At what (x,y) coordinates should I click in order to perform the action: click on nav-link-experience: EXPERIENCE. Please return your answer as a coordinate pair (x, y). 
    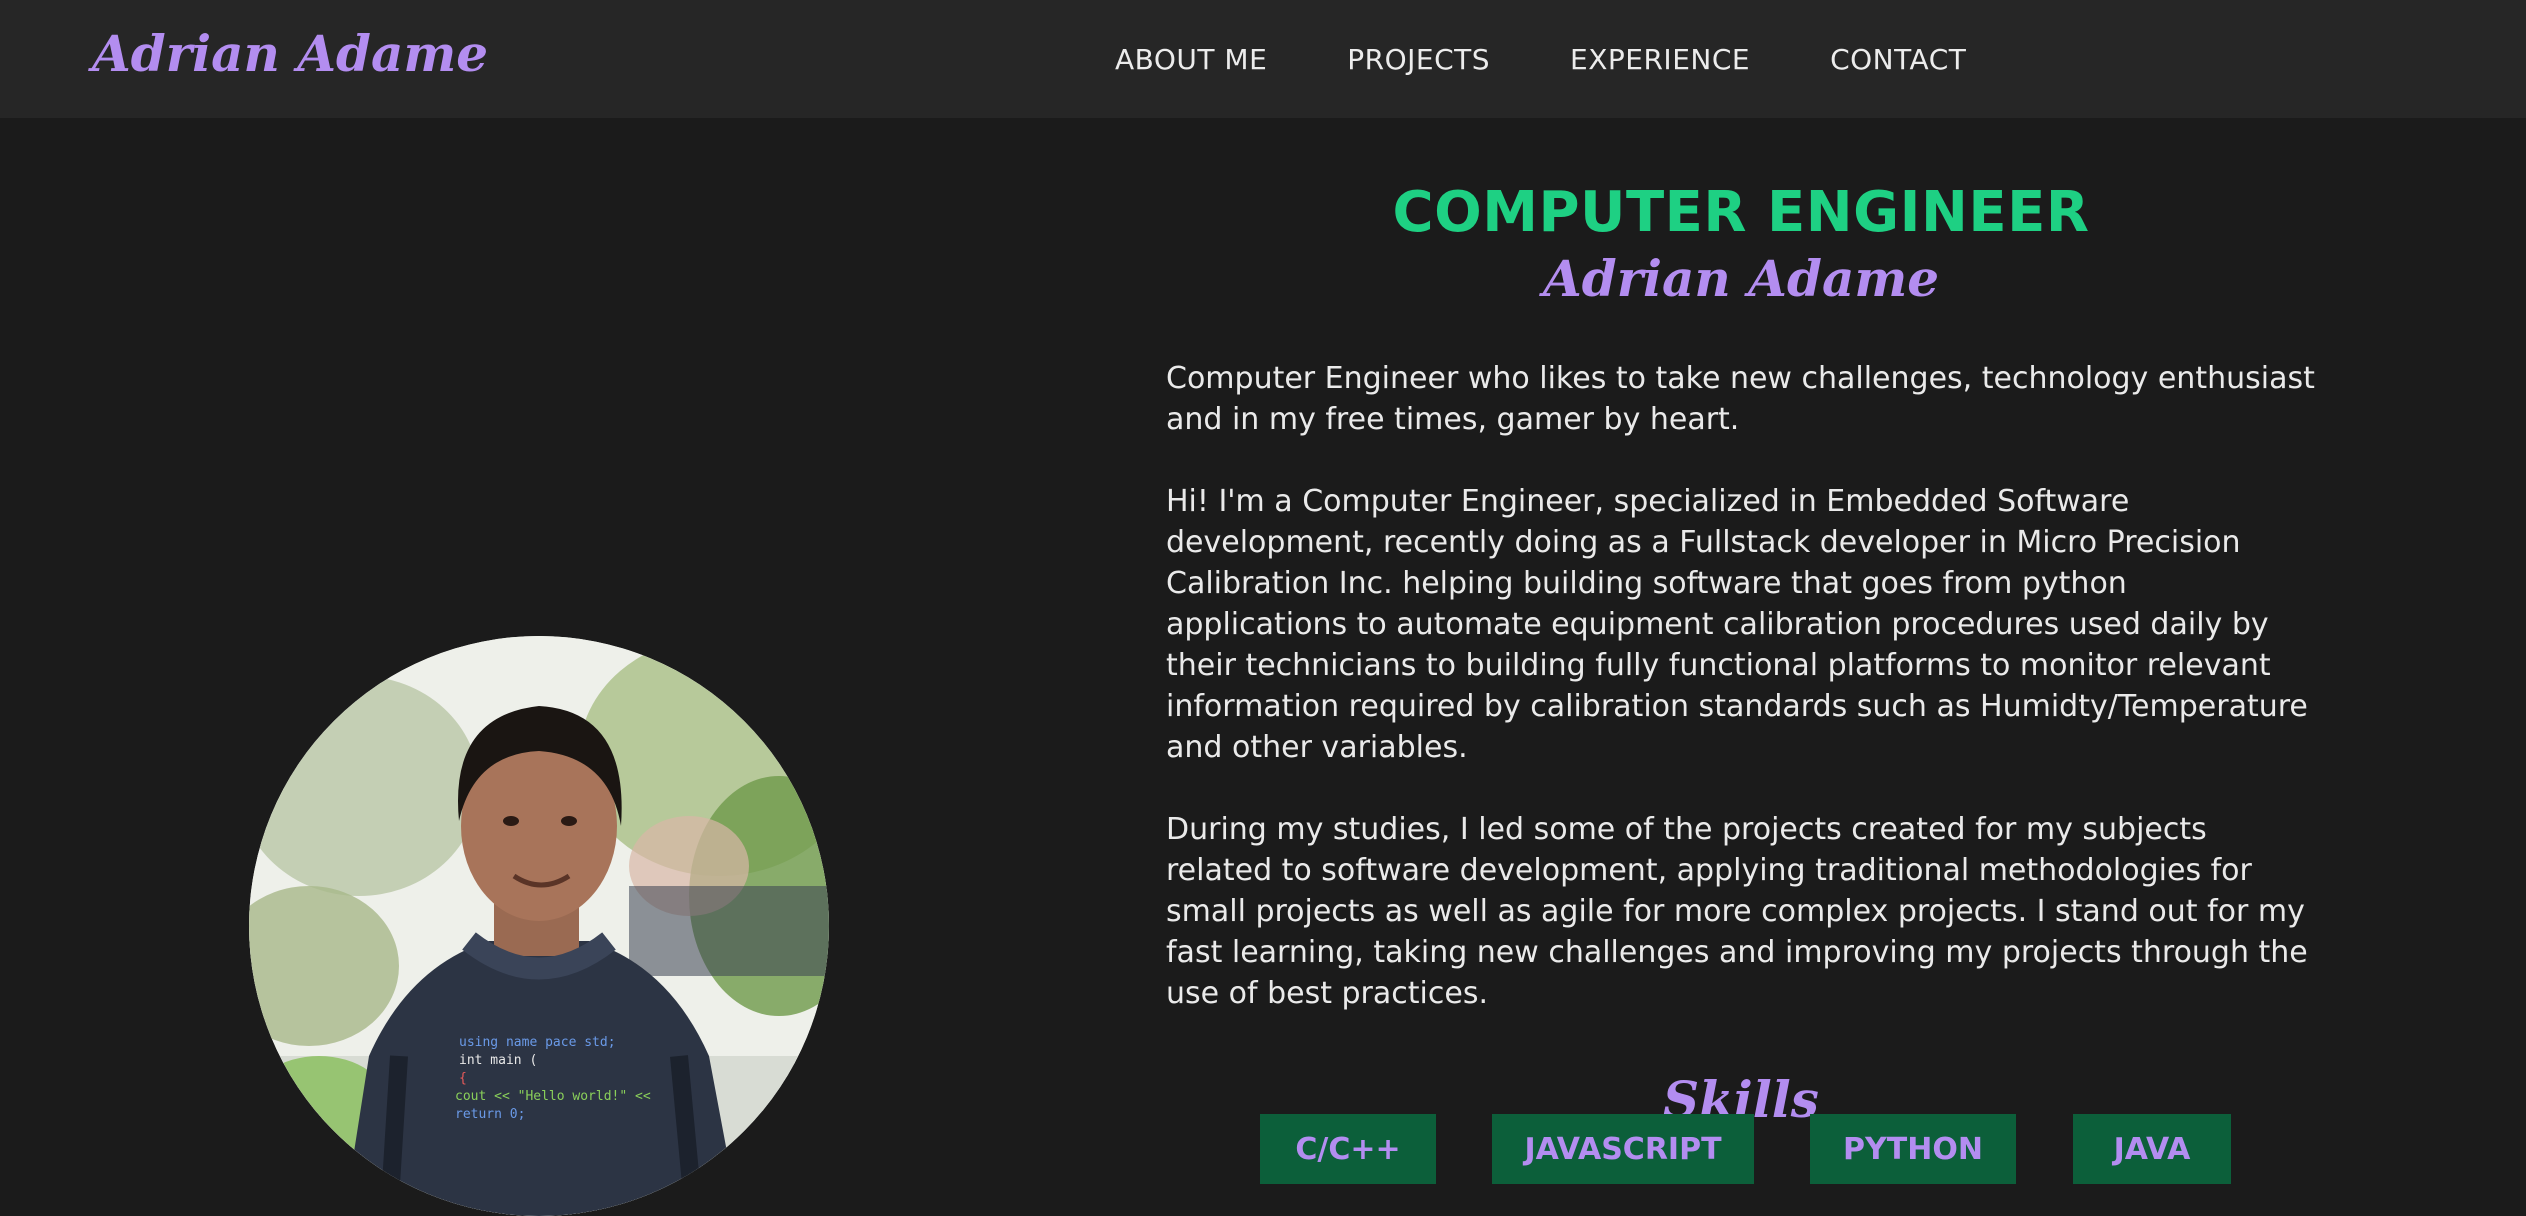
    Looking at the image, I should click on (1660, 59).